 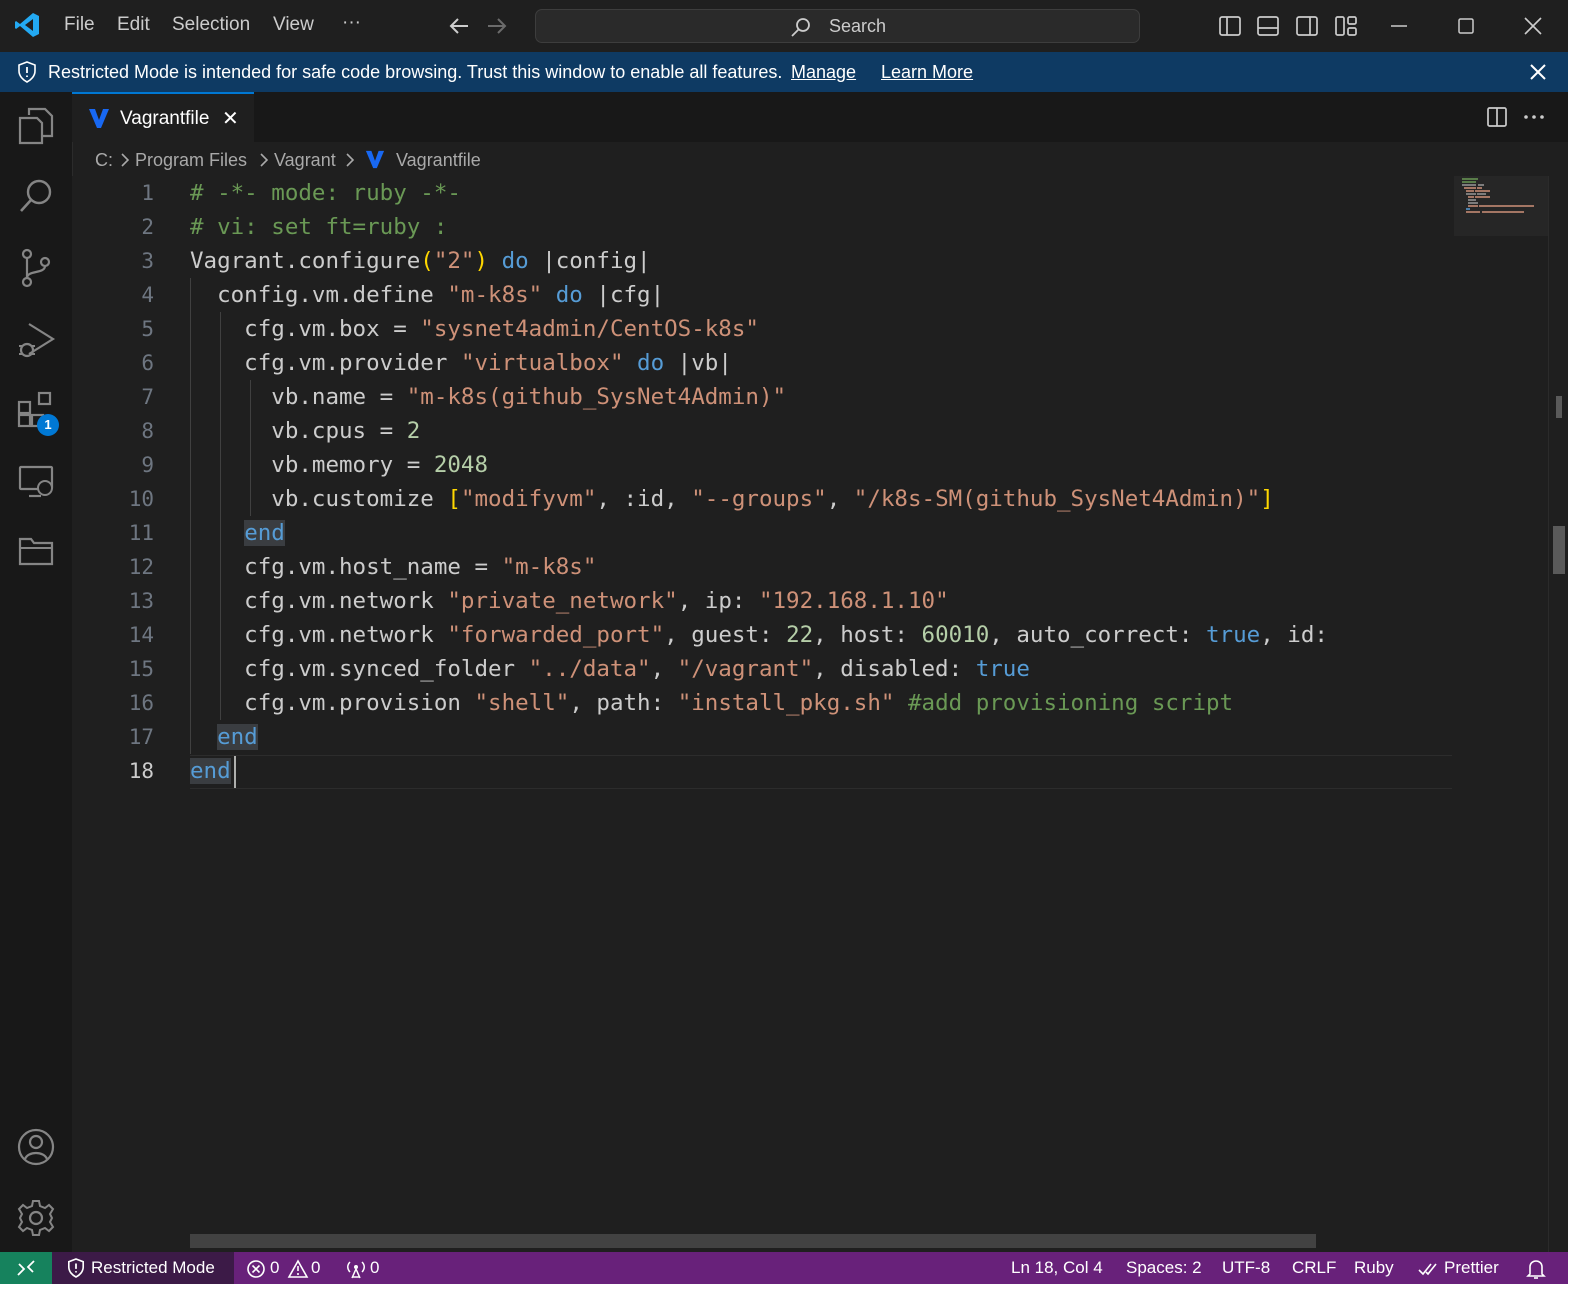 What do you see at coordinates (589, 261) in the screenshot?
I see `code-token: |config|` at bounding box center [589, 261].